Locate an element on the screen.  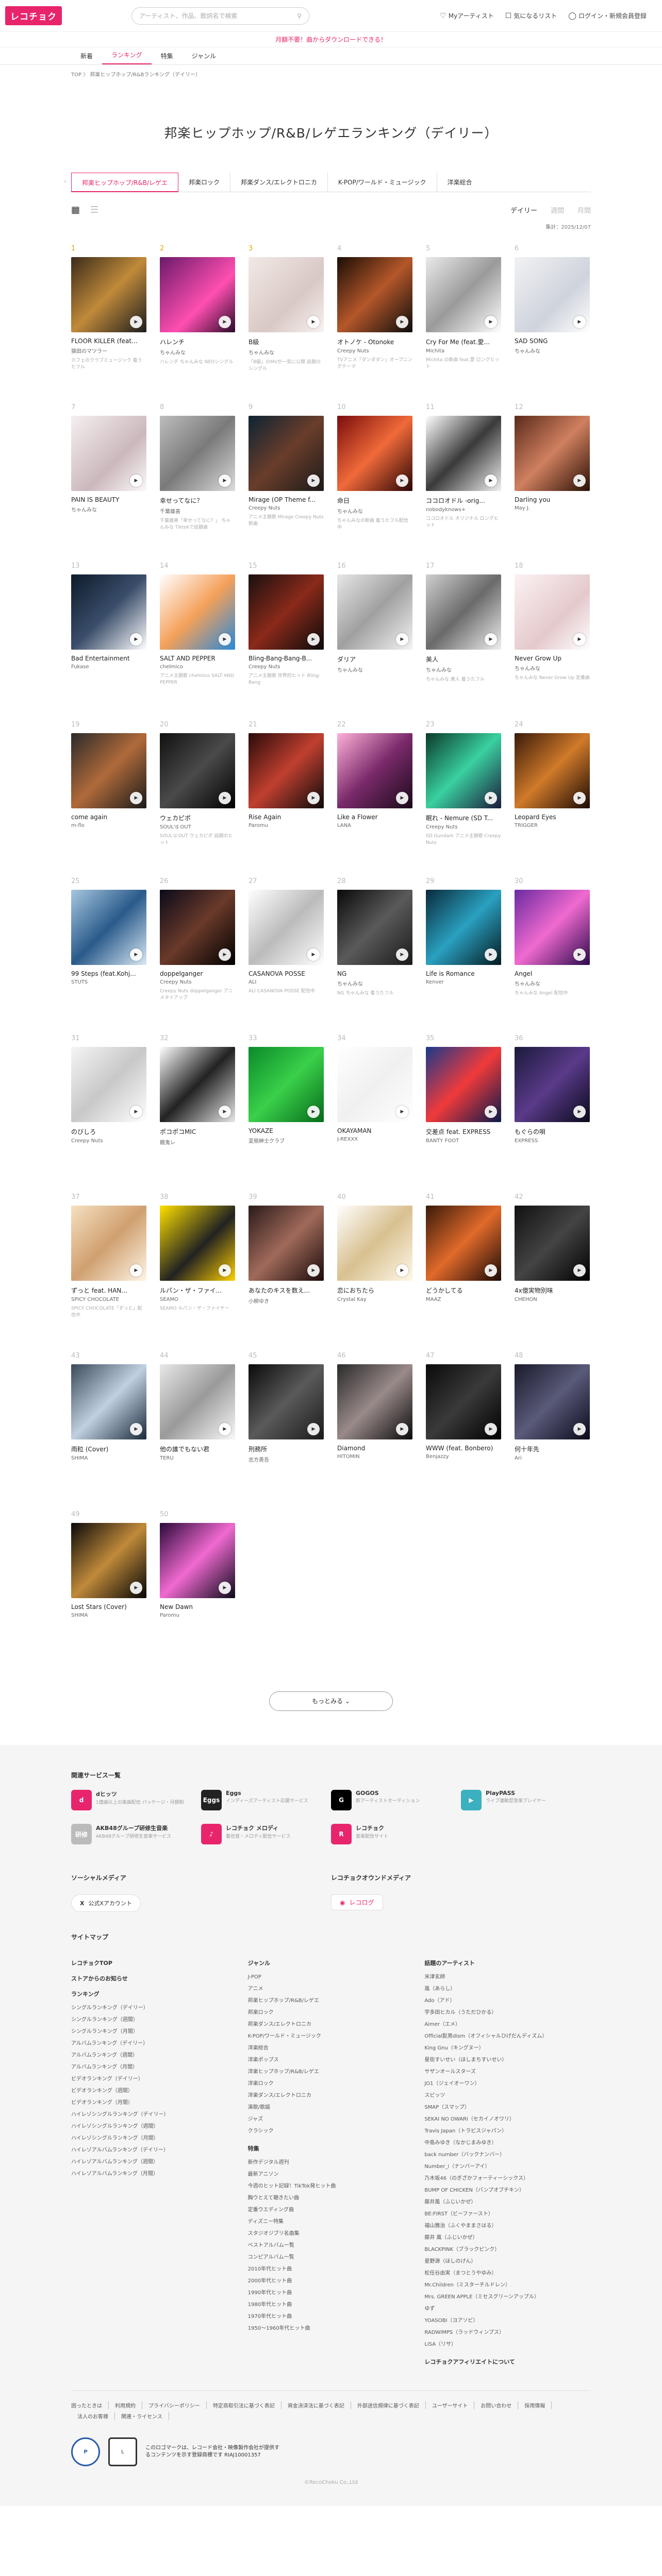
artist-name: ちゃんみな is located at coordinates (553, 983).